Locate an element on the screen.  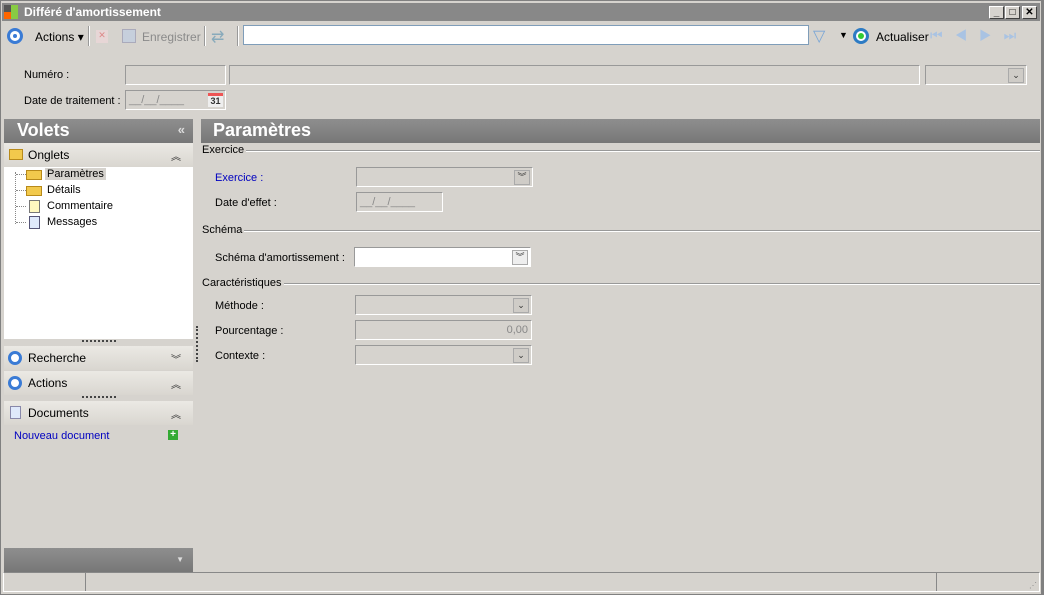
save-button: Enregistrer is located at coordinates (171, 37).